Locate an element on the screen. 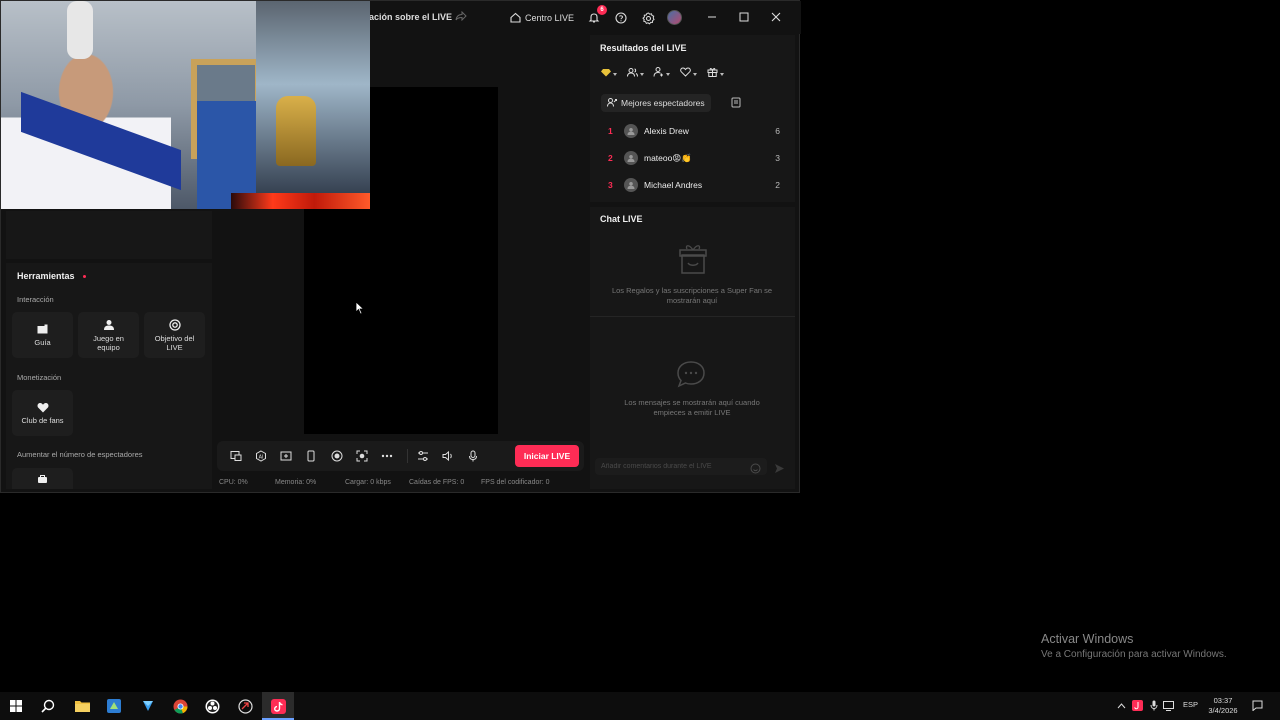 This screenshot has width=1280, height=720. viewers-icon is located at coordinates (632, 73).